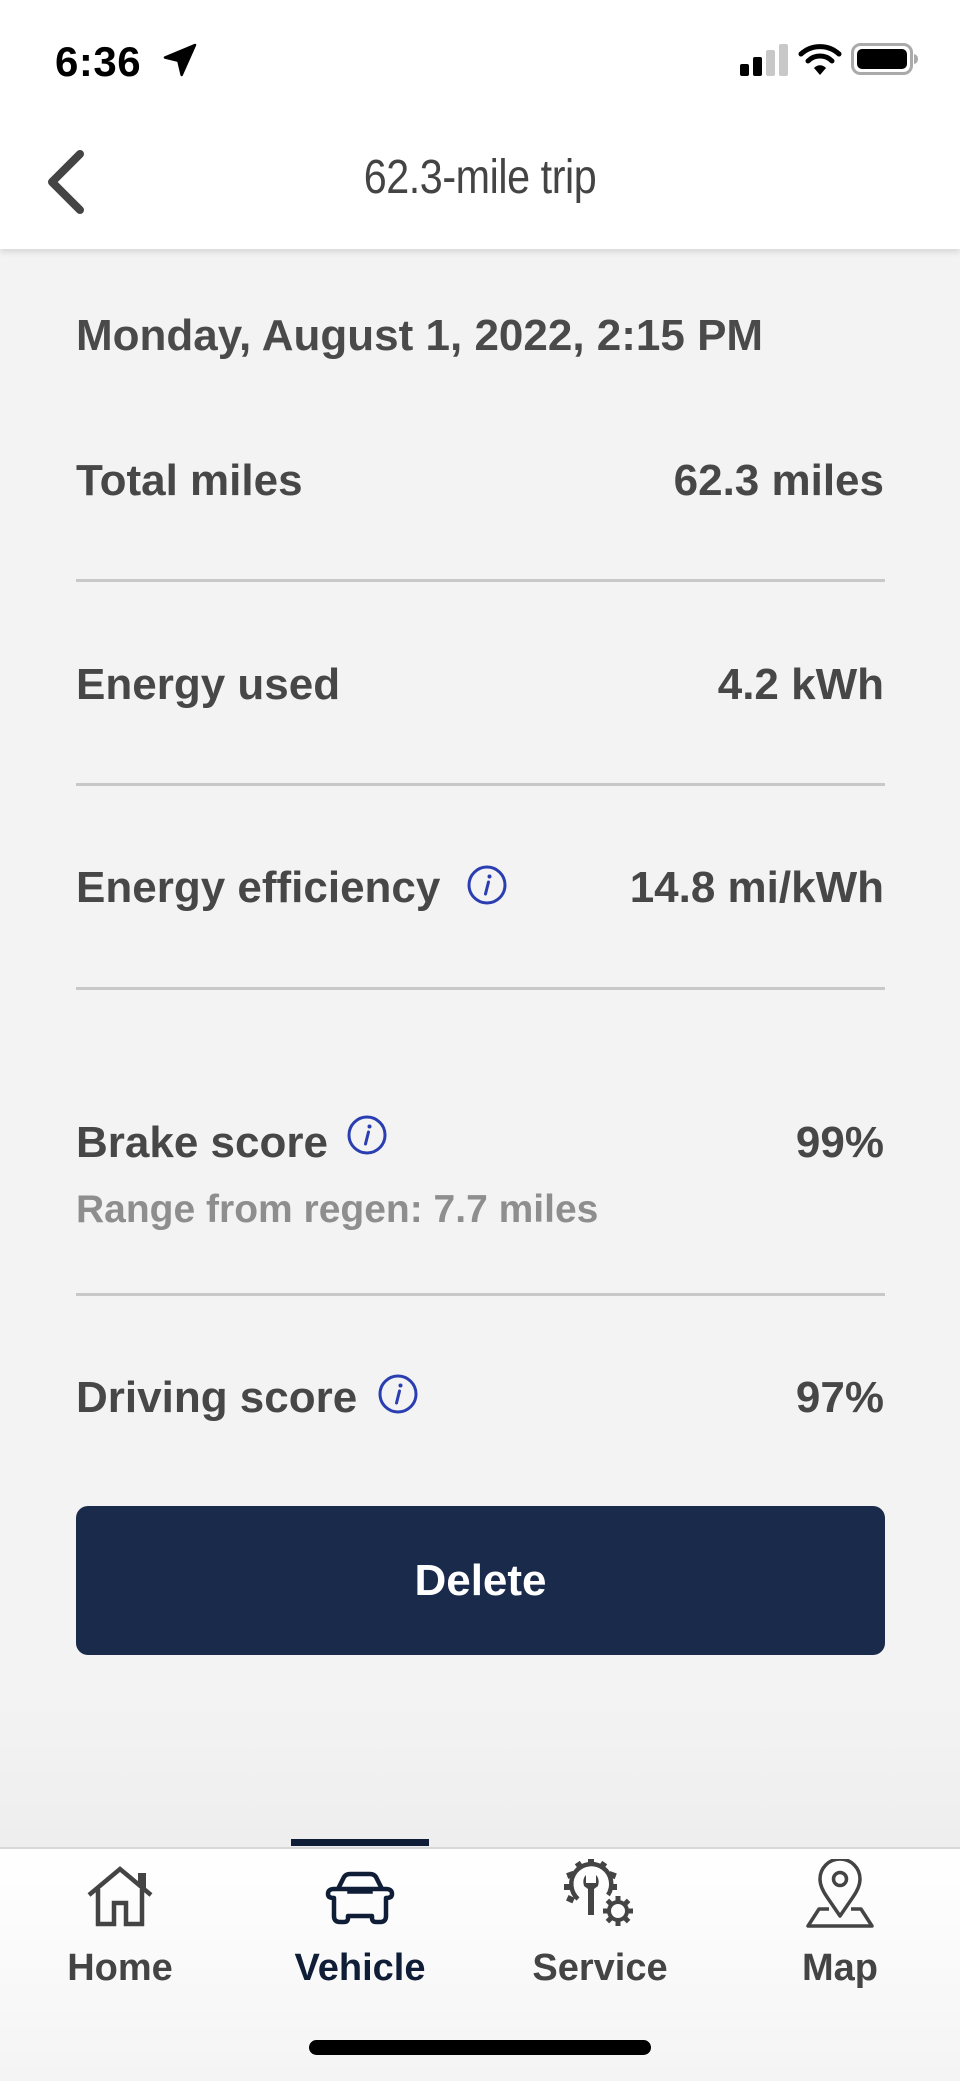 The width and height of the screenshot is (960, 2081). What do you see at coordinates (360, 1929) in the screenshot?
I see `tab-vehicle: Vehicle` at bounding box center [360, 1929].